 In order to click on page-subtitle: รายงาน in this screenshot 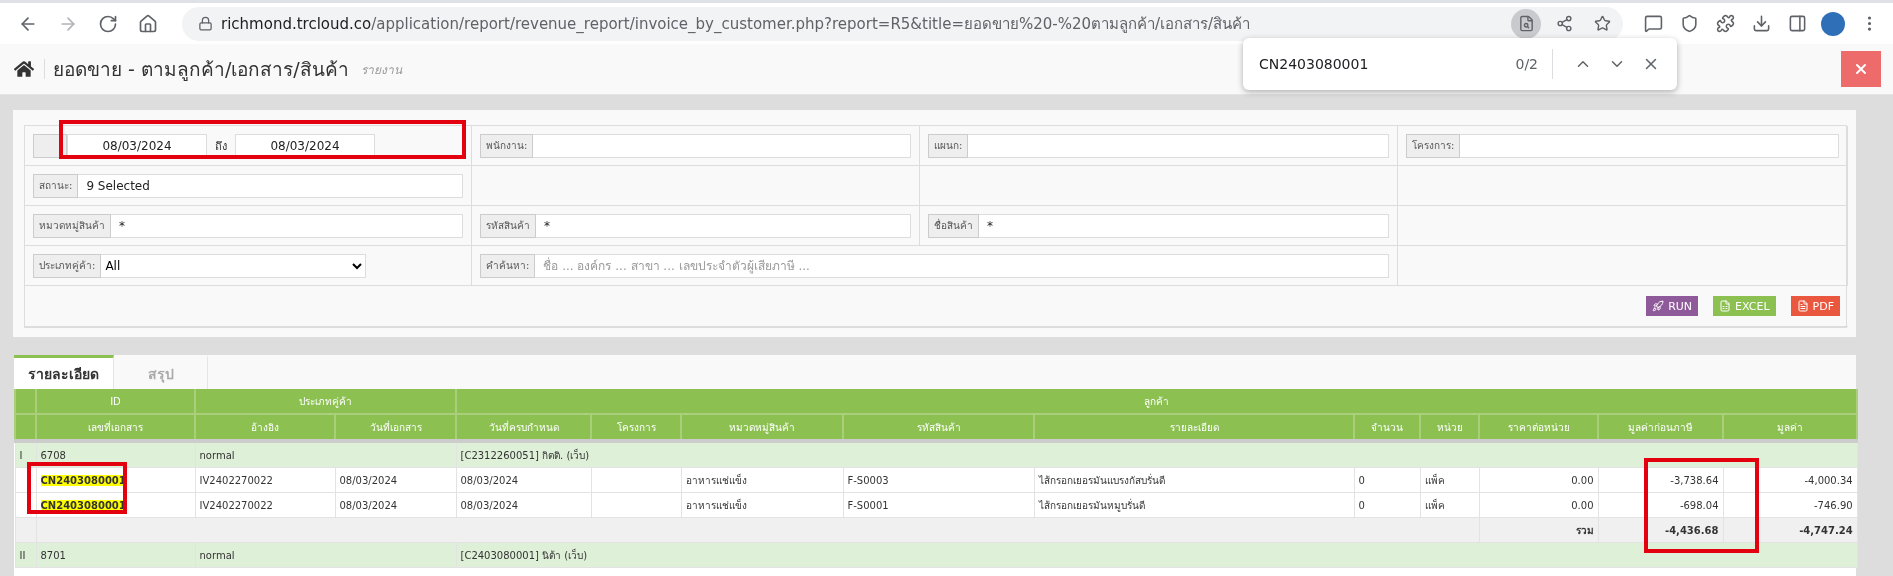, I will do `click(381, 70)`.